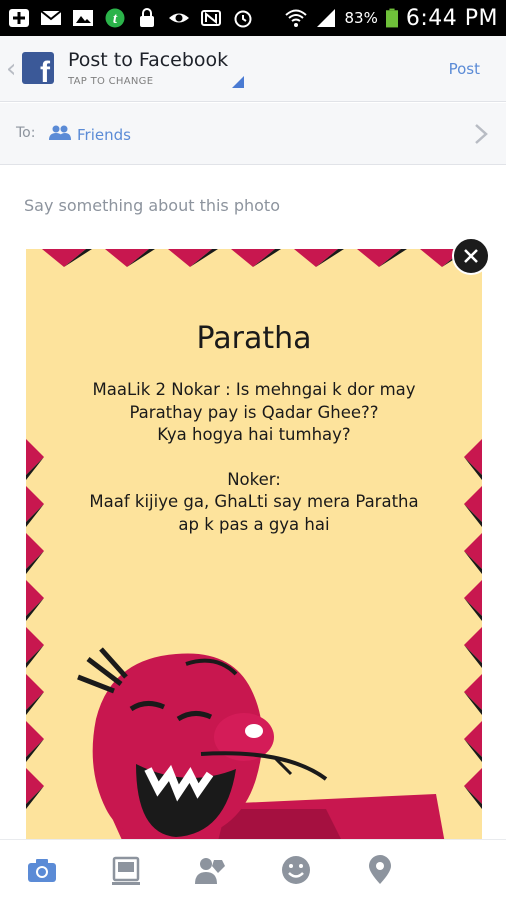  What do you see at coordinates (253, 69) in the screenshot?
I see `composer-header: ‹ f Post to Facebook TAP TO CHANGE Post` at bounding box center [253, 69].